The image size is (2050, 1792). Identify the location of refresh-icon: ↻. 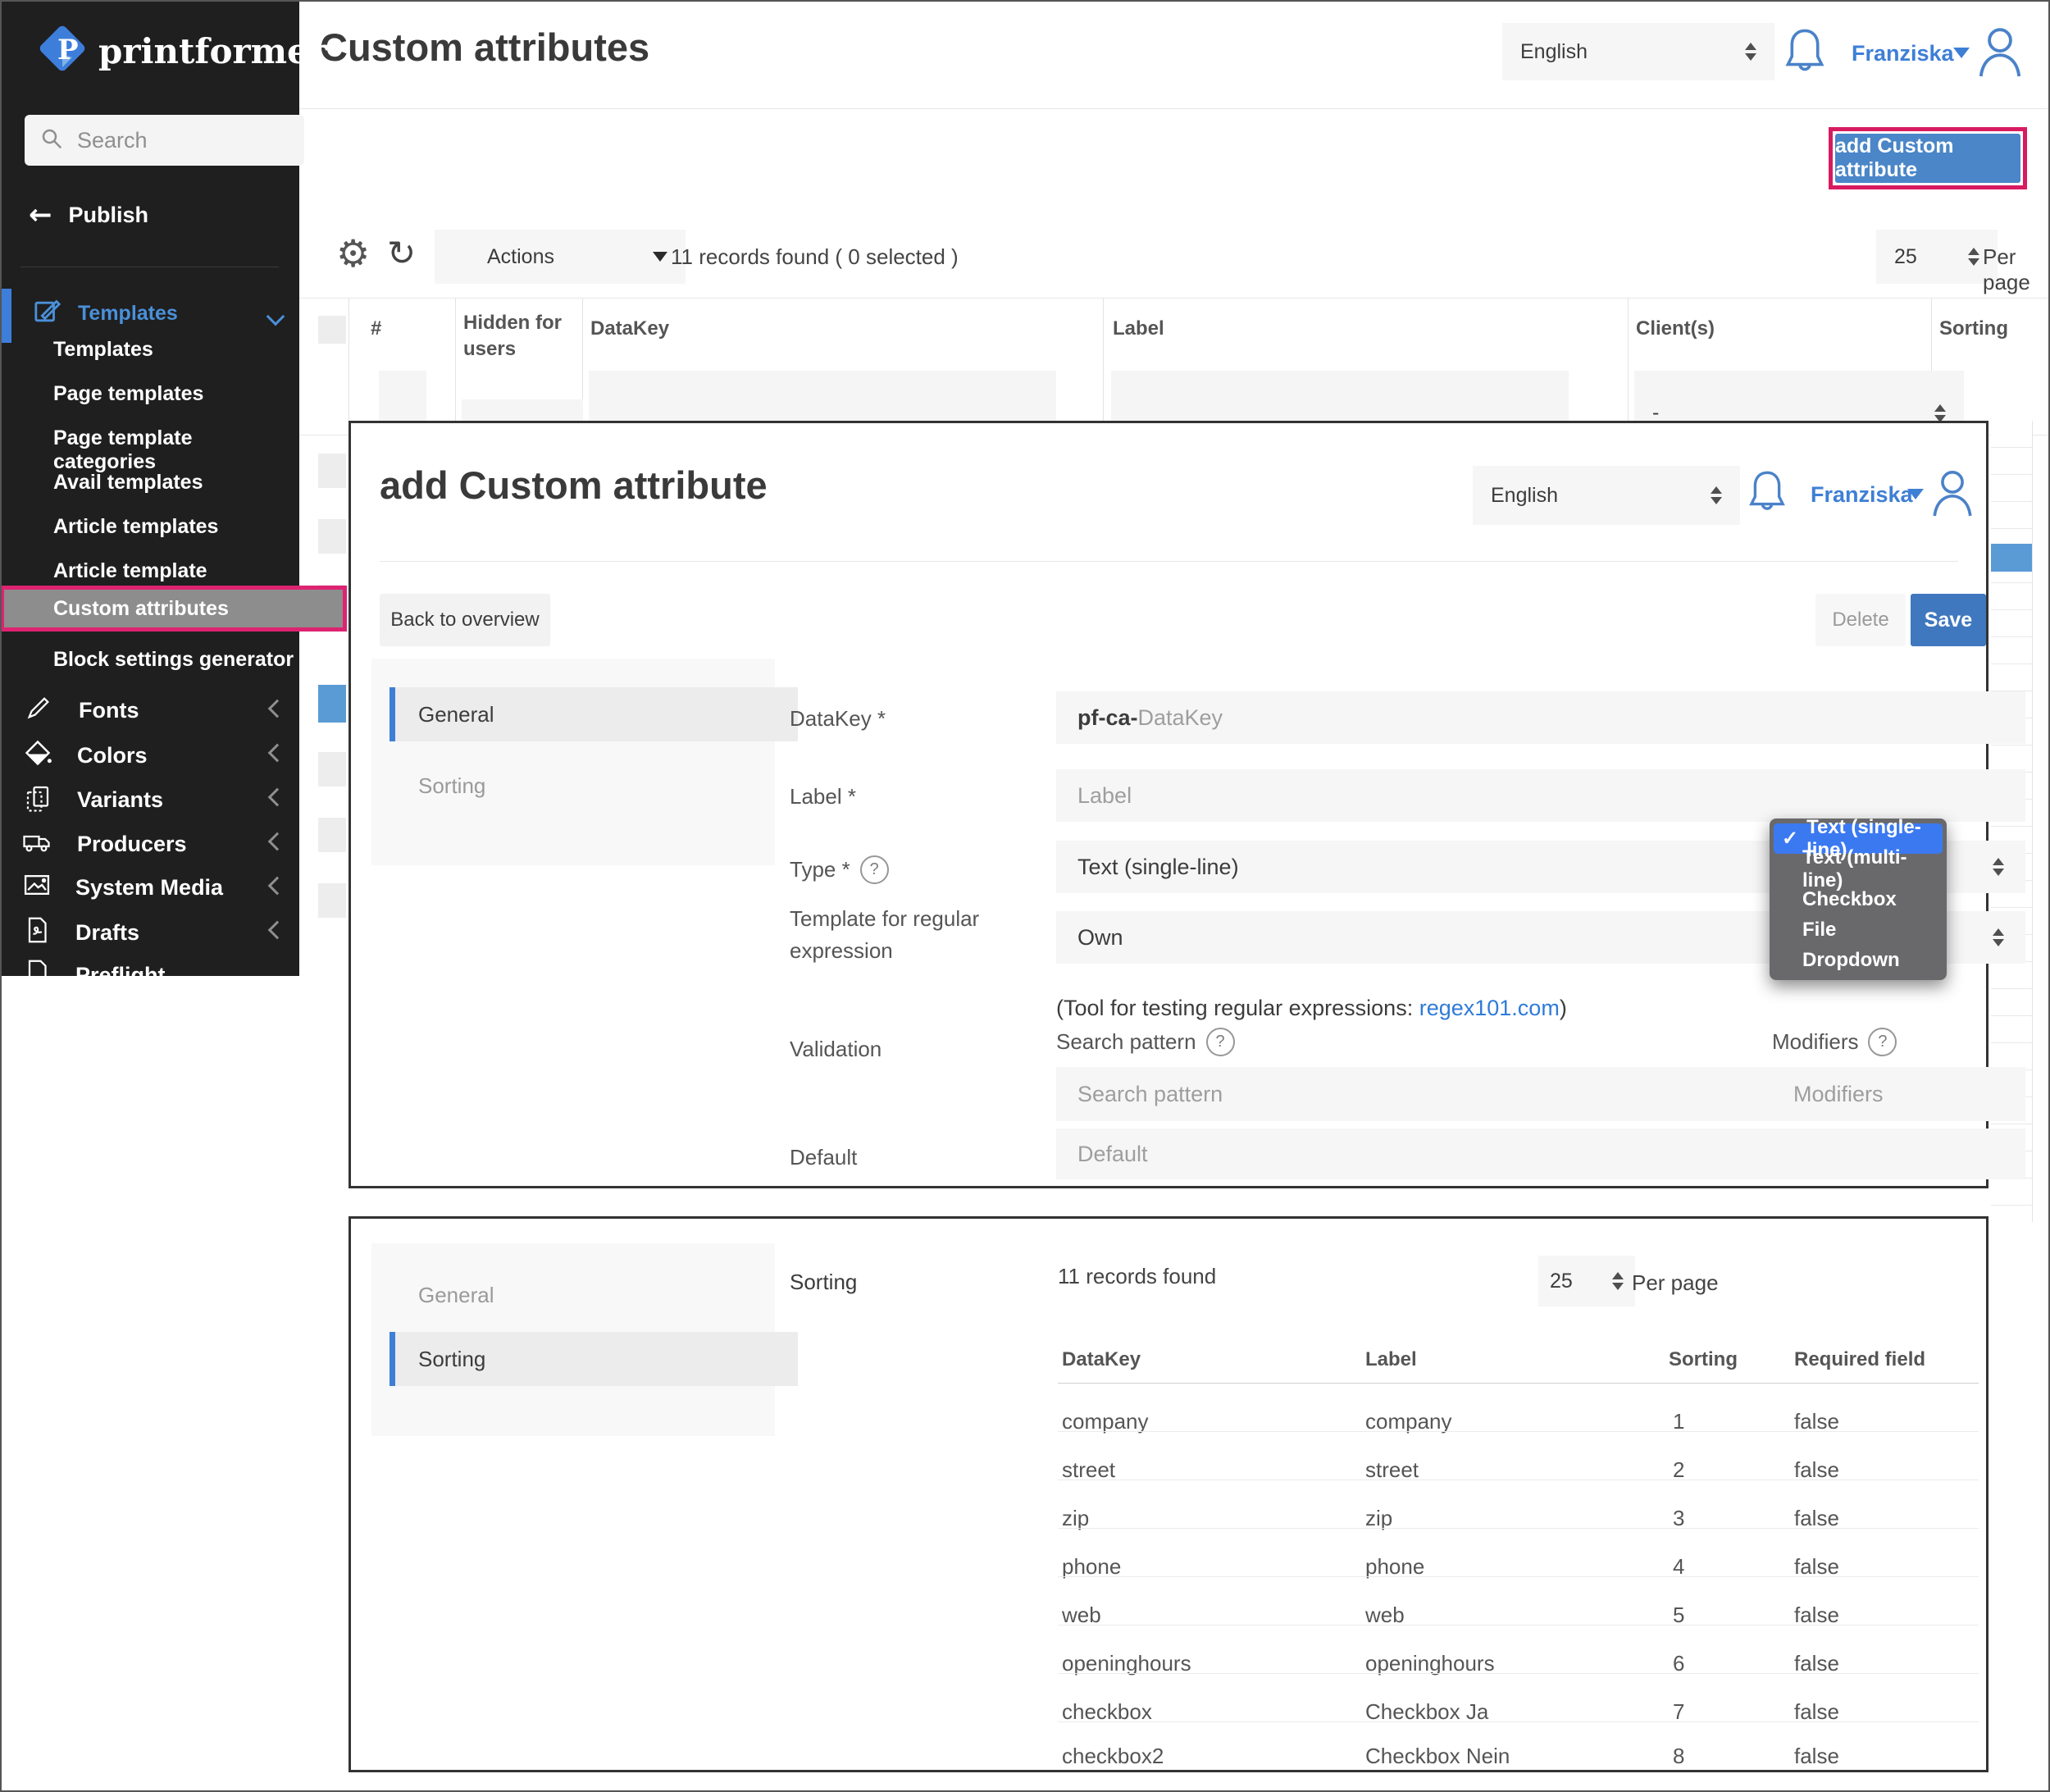
(401, 253).